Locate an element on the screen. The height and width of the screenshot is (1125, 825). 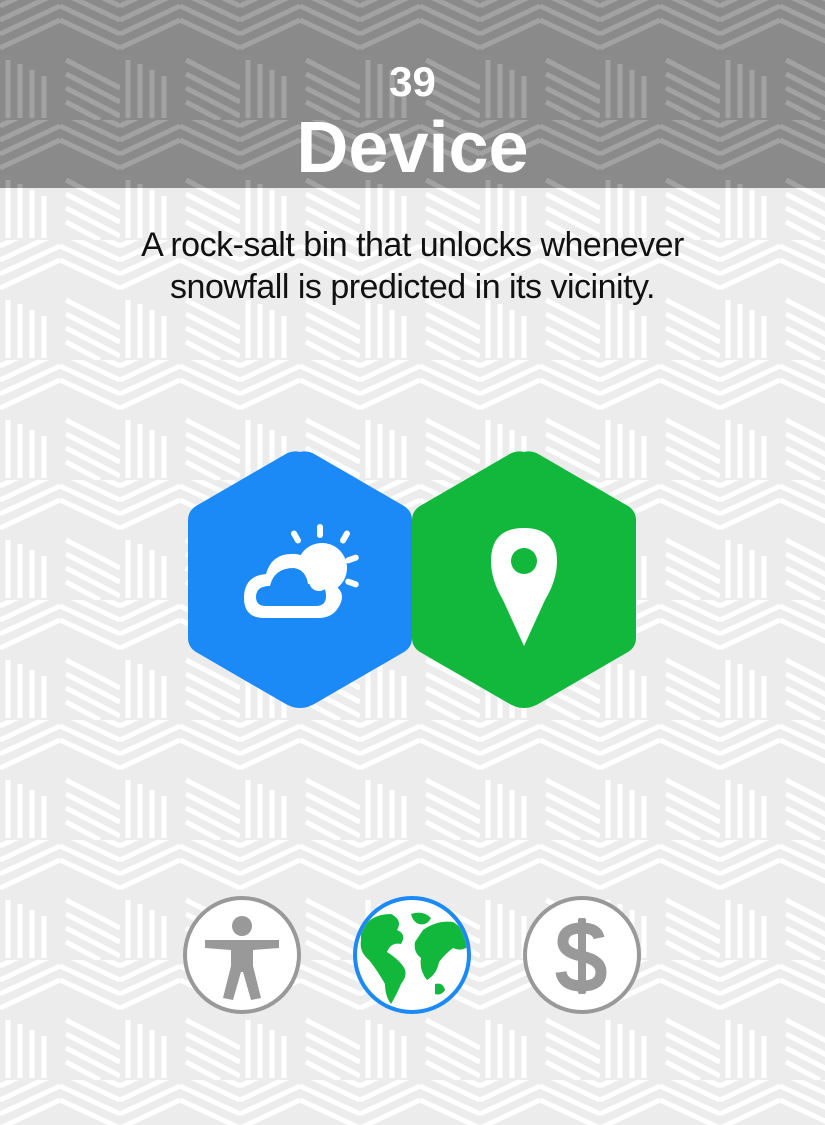
weather-hexagon is located at coordinates (300, 579).